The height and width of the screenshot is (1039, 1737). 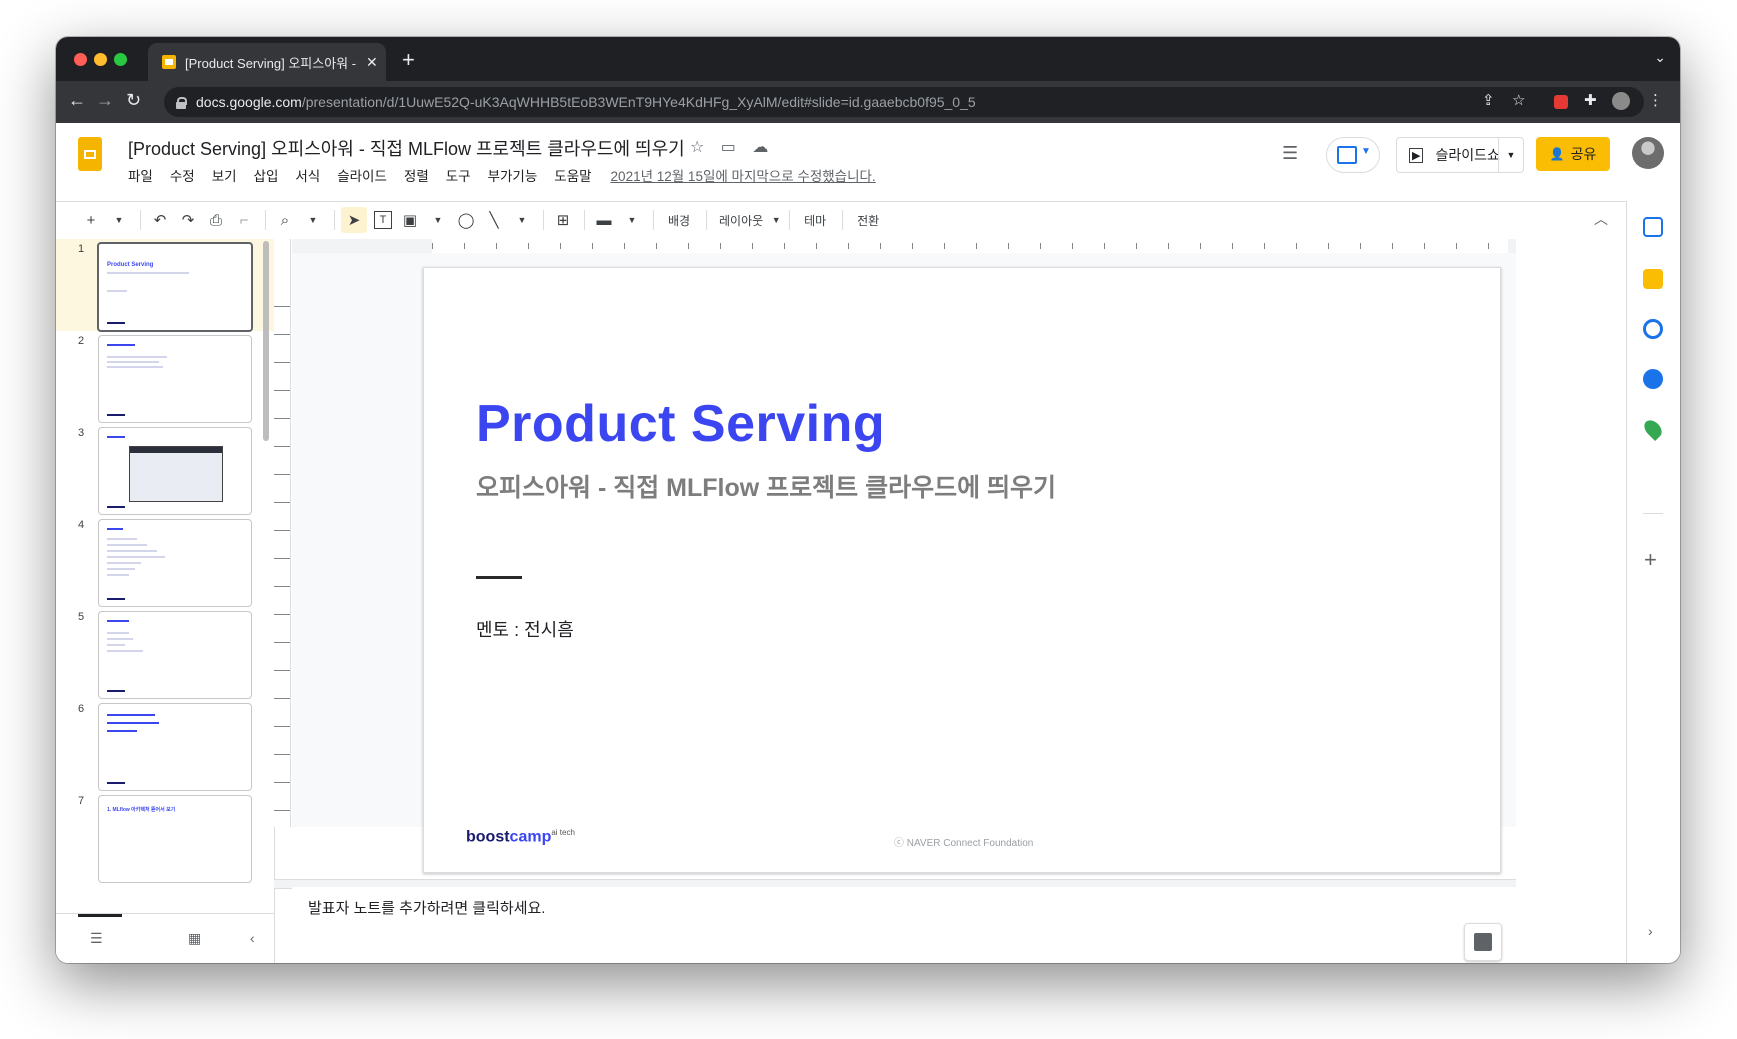 What do you see at coordinates (1460, 155) in the screenshot?
I see `slideshow-button: ▶ 슬라이드쇼 ▼` at bounding box center [1460, 155].